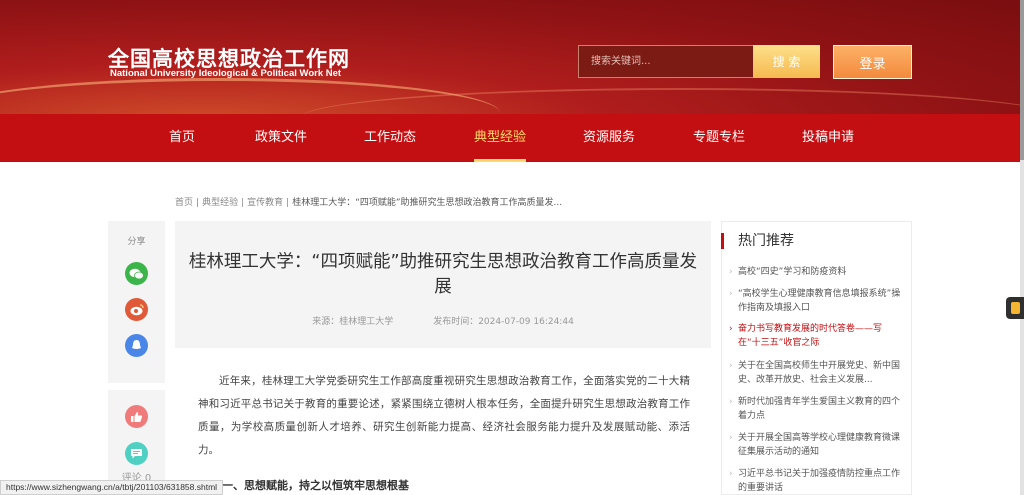 This screenshot has height=495, width=1024. What do you see at coordinates (666, 61) in the screenshot?
I see `search-input` at bounding box center [666, 61].